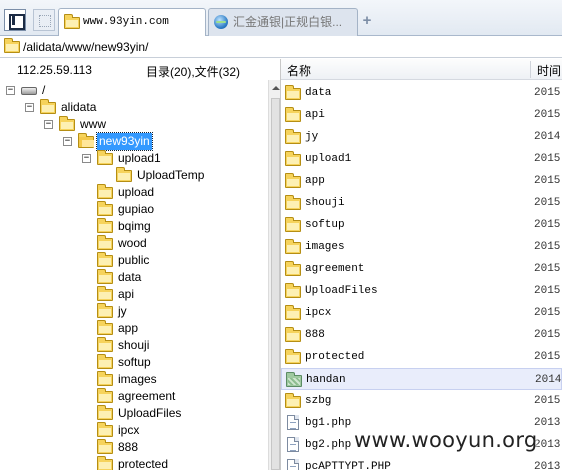  Describe the element at coordinates (293, 422) in the screenshot. I see `file-icon` at that location.